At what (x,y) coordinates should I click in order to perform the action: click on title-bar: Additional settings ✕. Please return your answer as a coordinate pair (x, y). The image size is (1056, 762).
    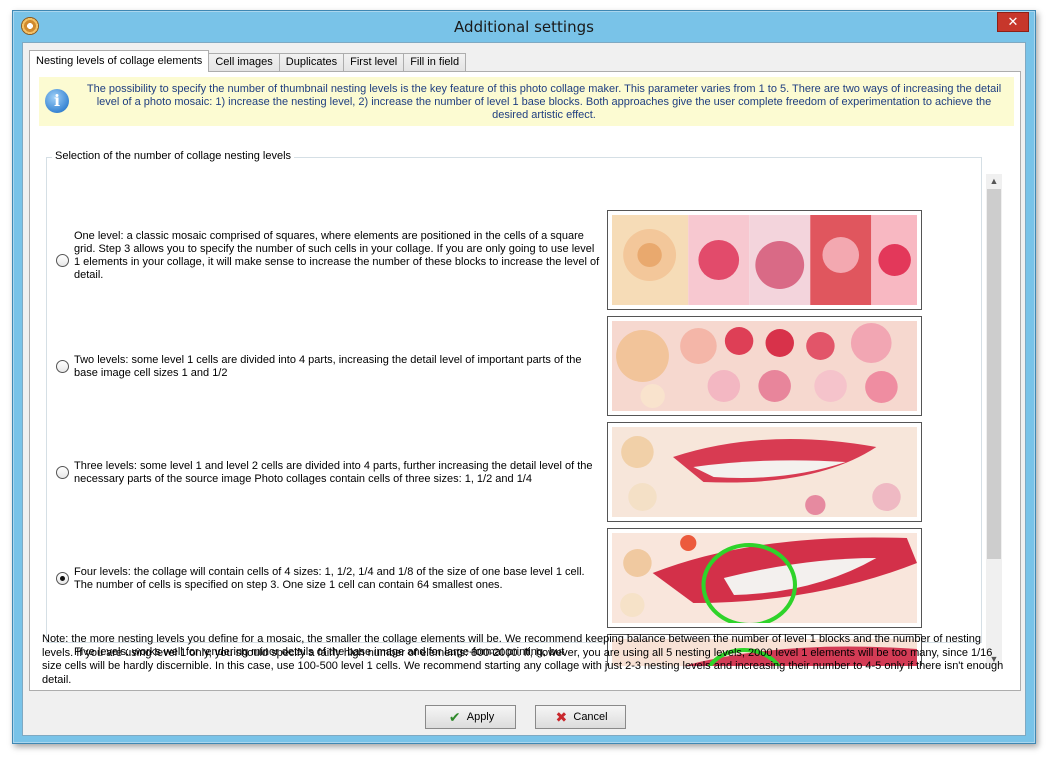
    Looking at the image, I should click on (524, 27).